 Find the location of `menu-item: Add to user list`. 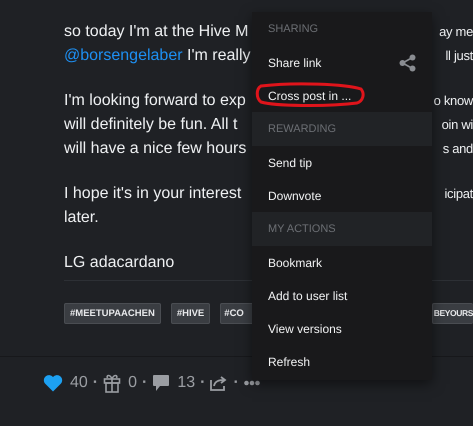

menu-item: Add to user list is located at coordinates (342, 295).